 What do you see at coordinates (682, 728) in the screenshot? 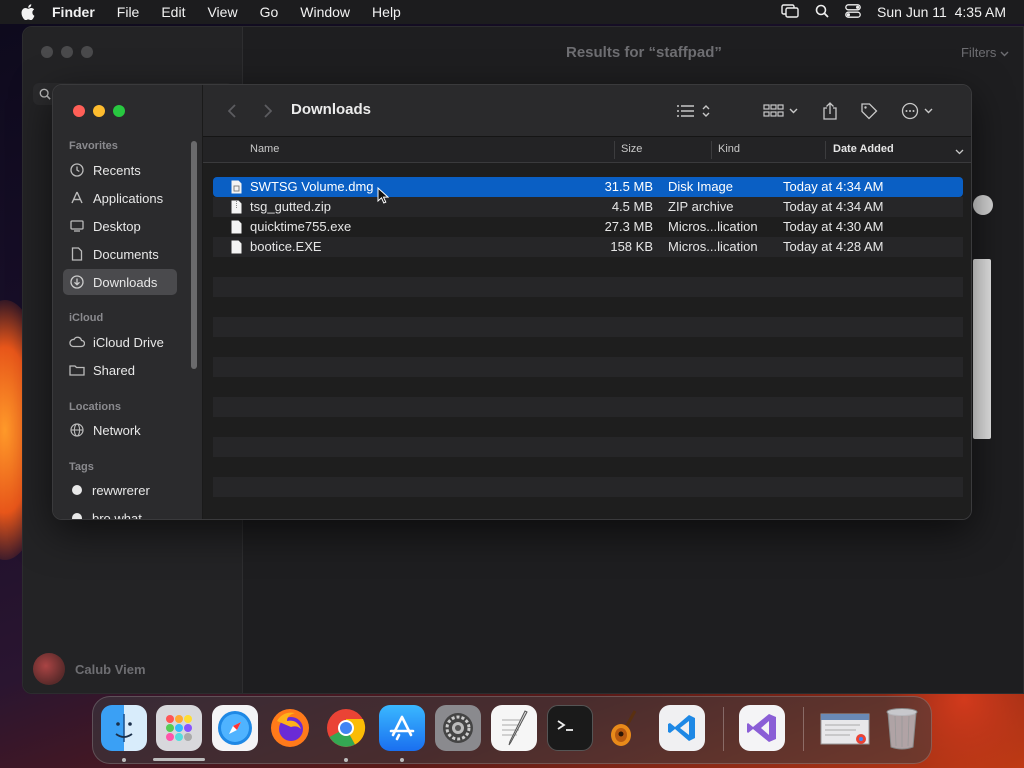
I see `vscode-icon` at bounding box center [682, 728].